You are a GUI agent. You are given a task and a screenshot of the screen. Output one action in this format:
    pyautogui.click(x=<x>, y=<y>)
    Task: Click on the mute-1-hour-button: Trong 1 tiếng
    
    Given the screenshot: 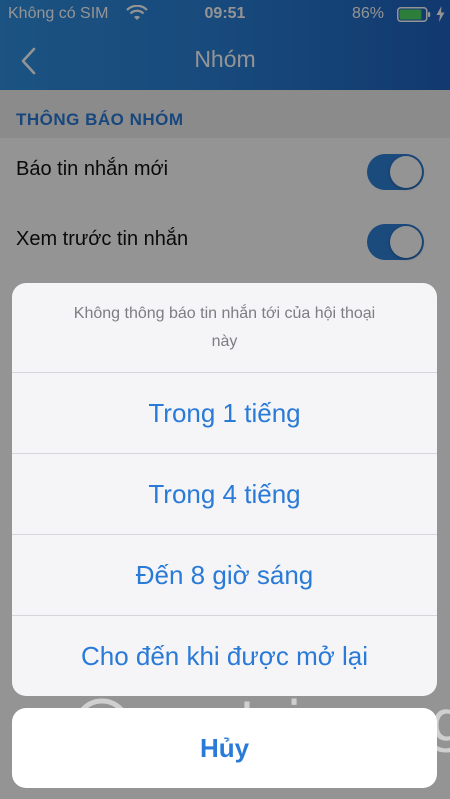 What is the action you would take?
    pyautogui.click(x=224, y=413)
    